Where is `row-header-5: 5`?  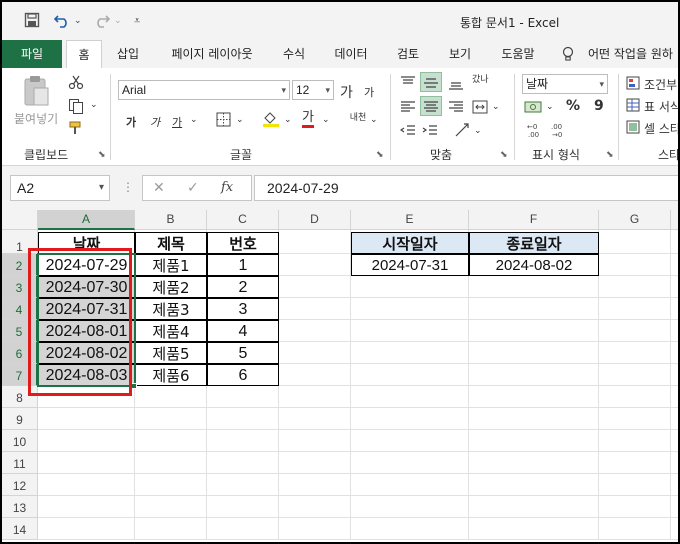 row-header-5: 5 is located at coordinates (20, 331).